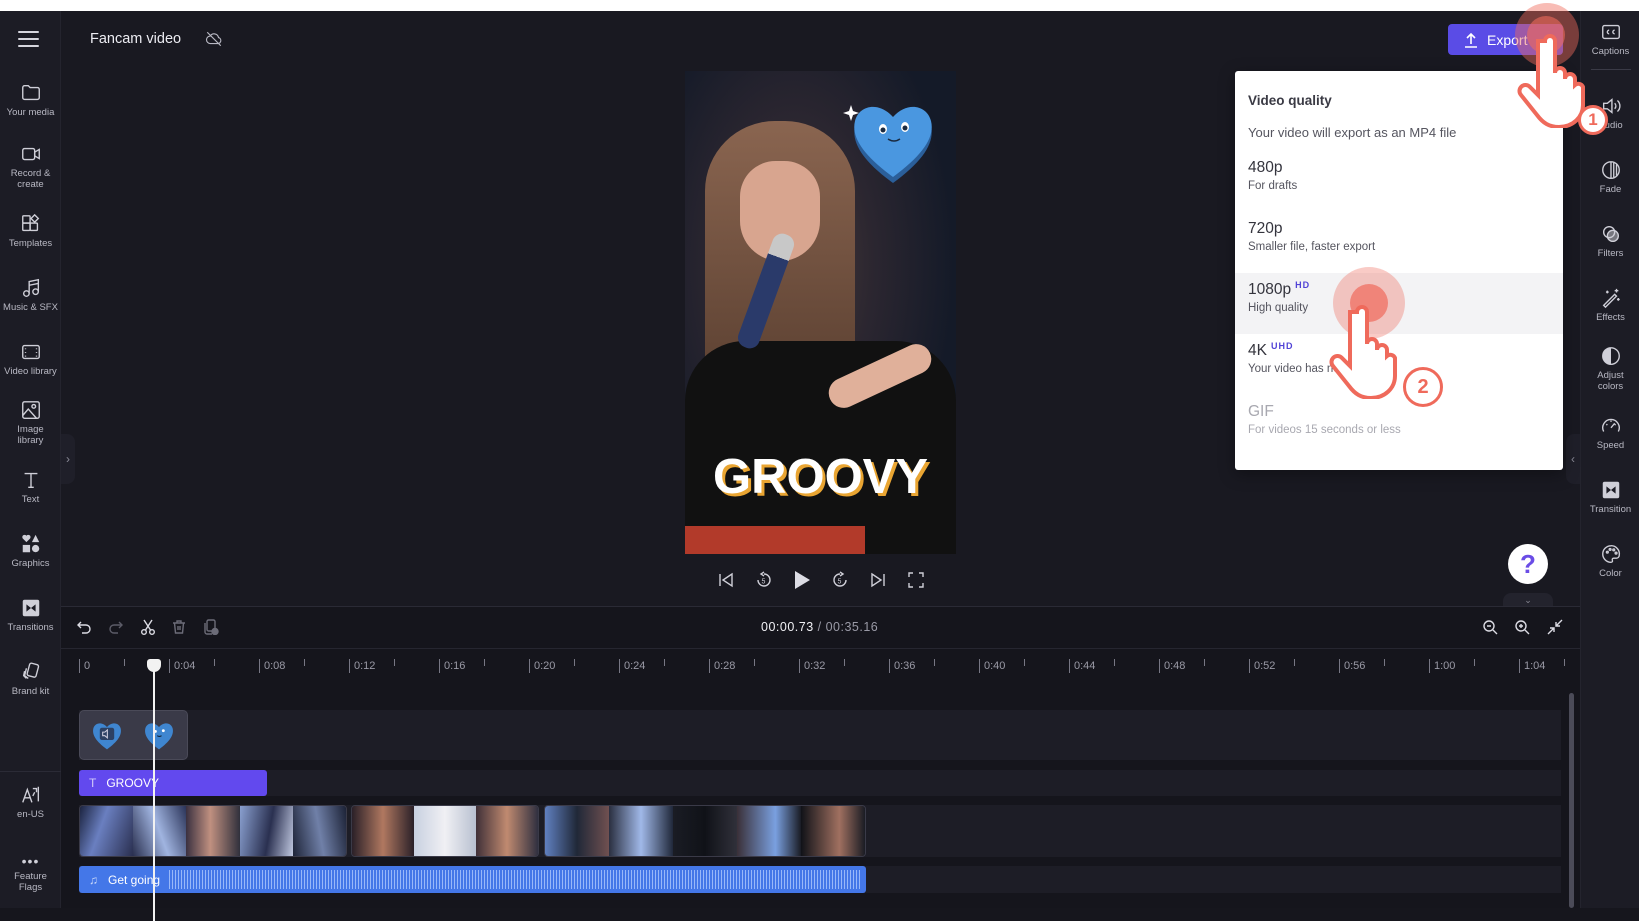 The width and height of the screenshot is (1639, 921). What do you see at coordinates (802, 580) in the screenshot?
I see `play-button` at bounding box center [802, 580].